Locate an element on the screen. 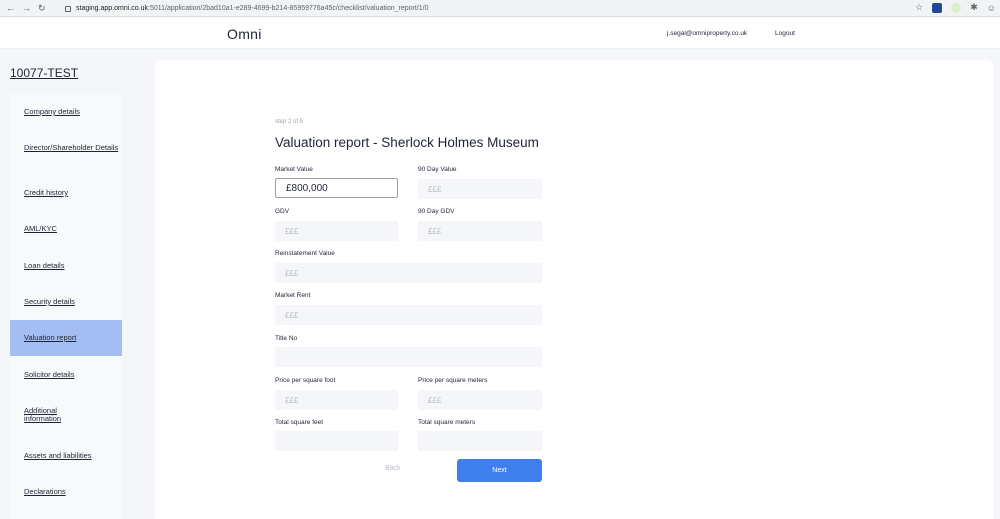 This screenshot has width=1000, height=519. user-email: j.segal@omniproperty.co.uk is located at coordinates (707, 33).